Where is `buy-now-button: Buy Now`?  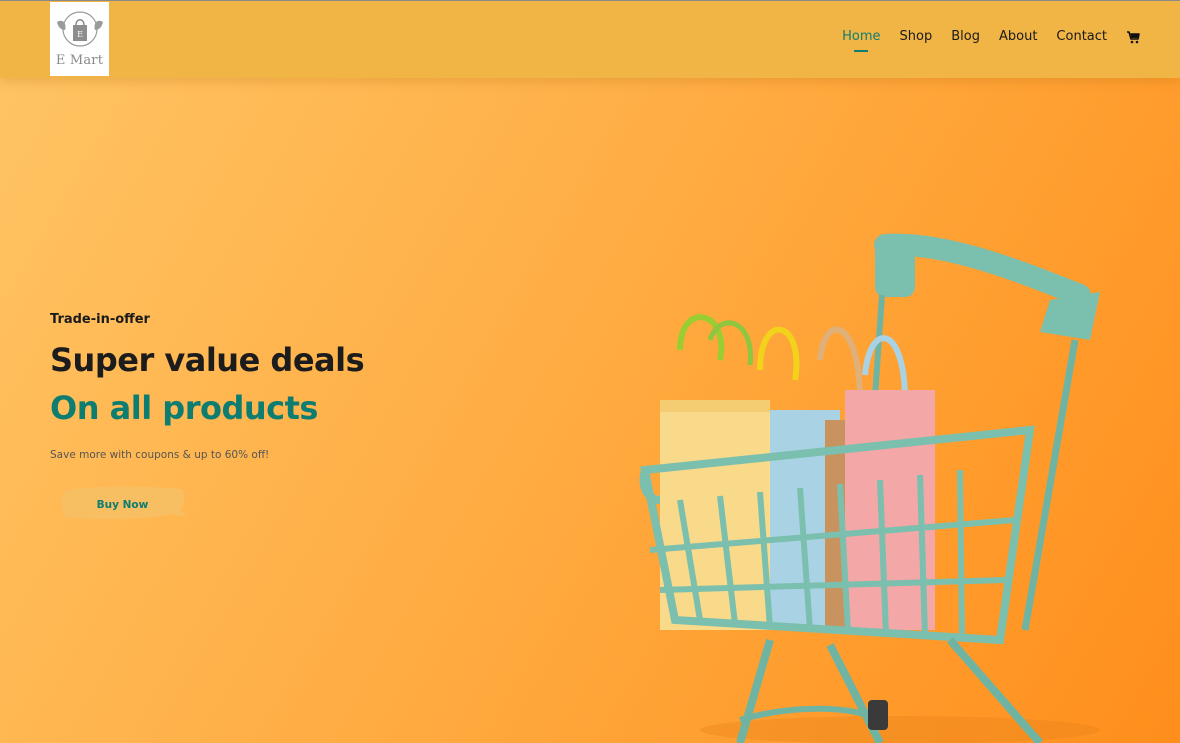
buy-now-button: Buy Now is located at coordinates (122, 505).